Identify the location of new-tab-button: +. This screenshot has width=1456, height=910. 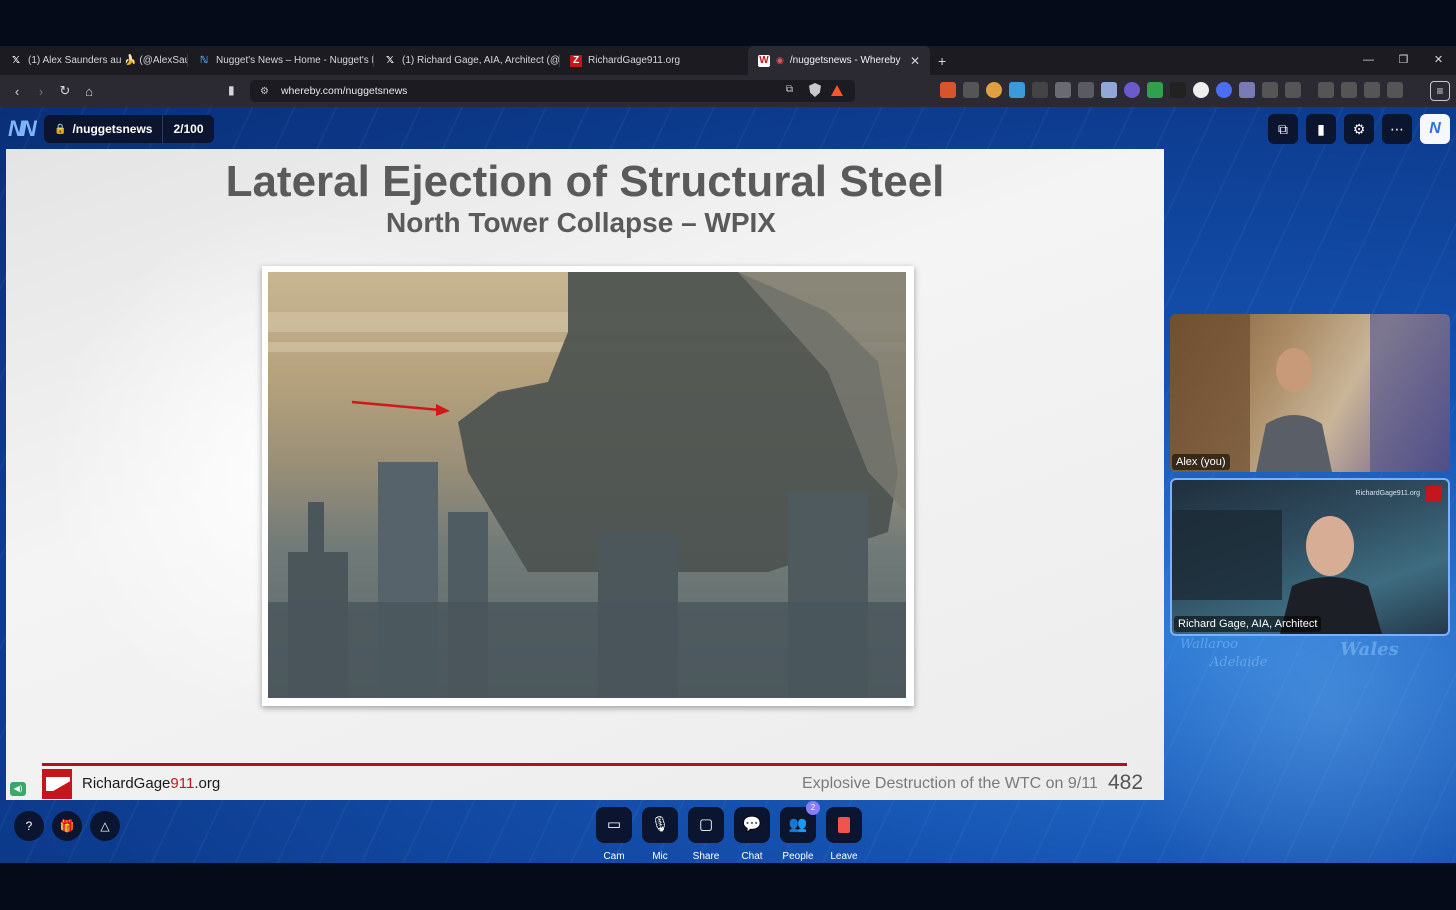
(942, 61).